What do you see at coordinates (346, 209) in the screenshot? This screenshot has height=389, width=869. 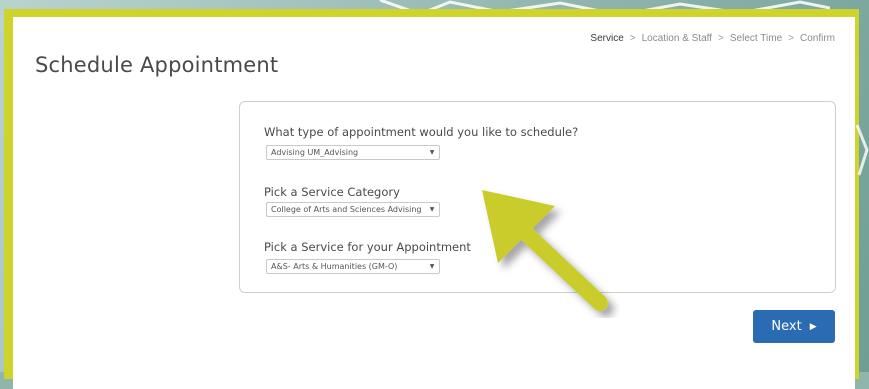 I see `service-category-value: College of Arts and Sciences Advising` at bounding box center [346, 209].